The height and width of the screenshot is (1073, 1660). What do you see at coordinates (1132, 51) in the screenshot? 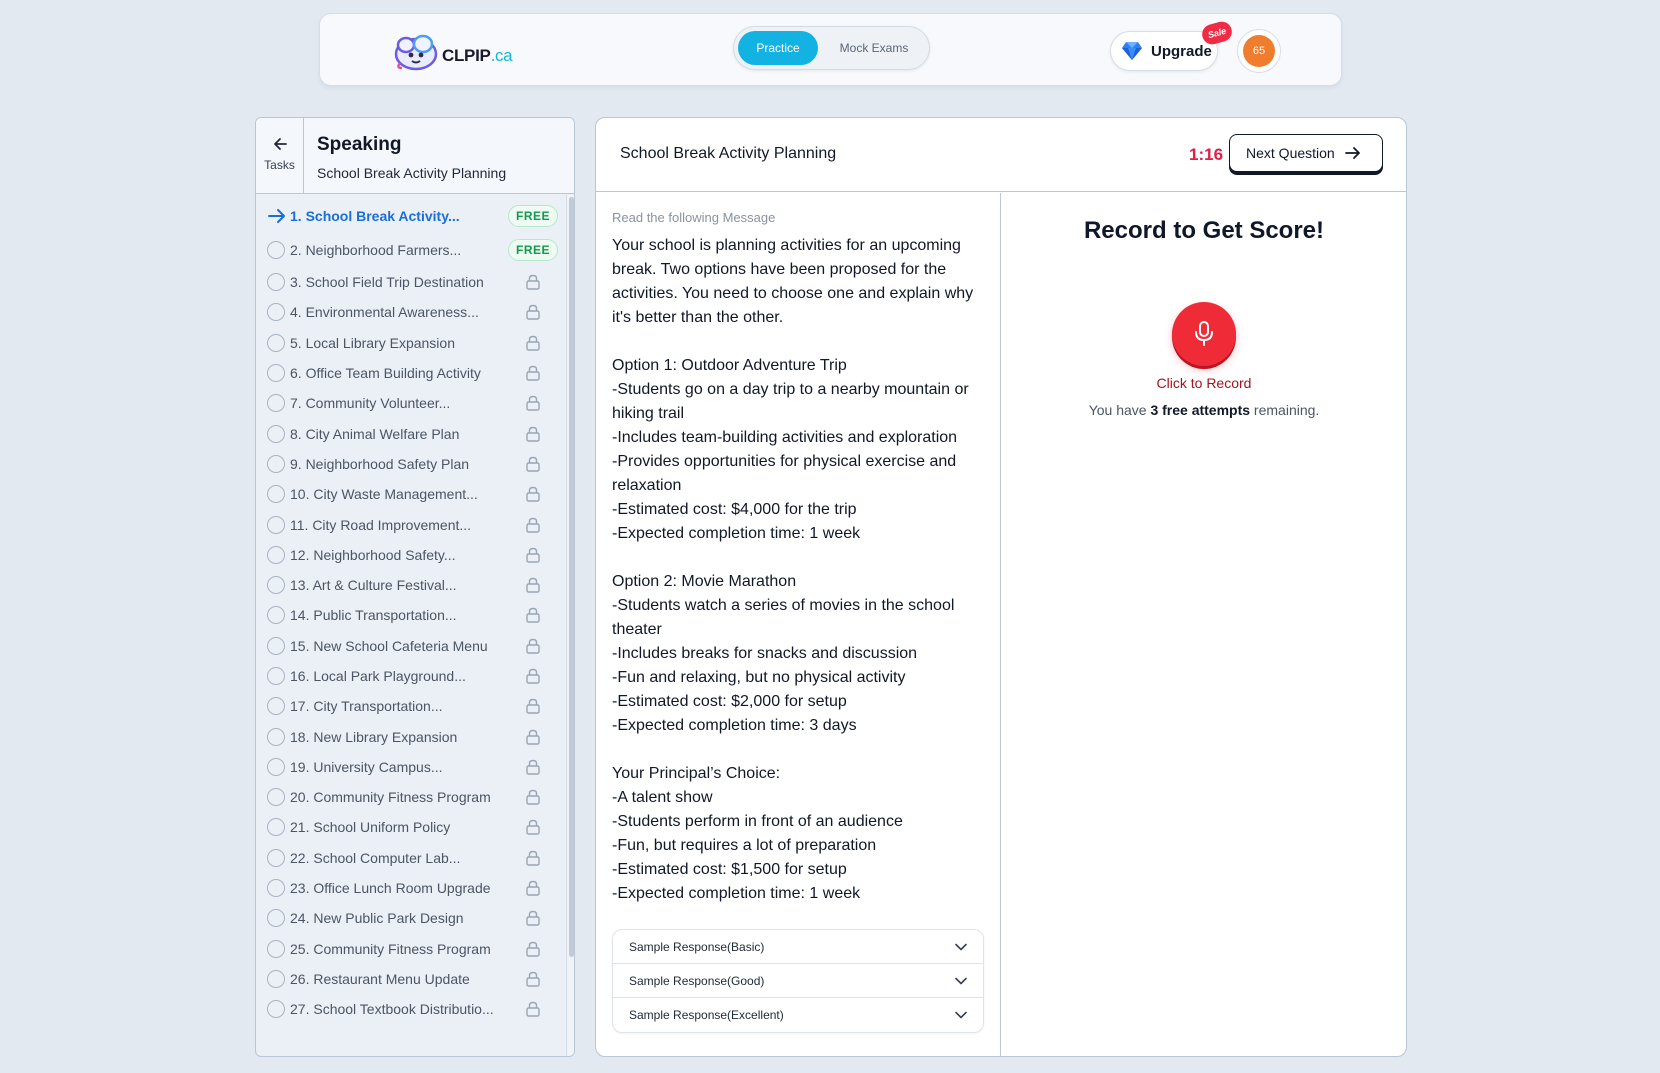
I see `diamond-icon` at bounding box center [1132, 51].